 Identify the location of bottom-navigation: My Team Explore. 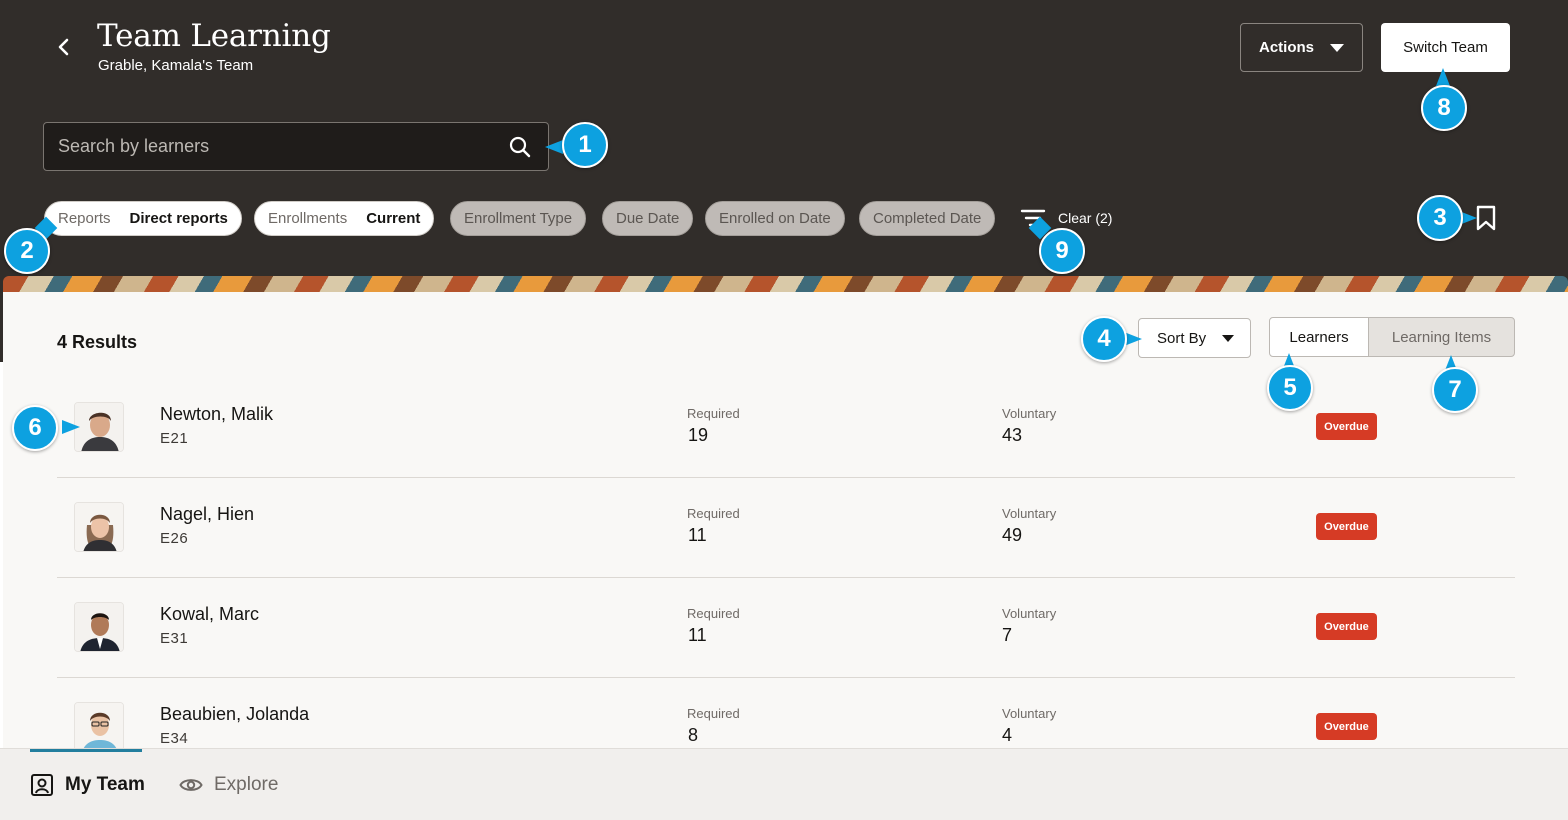
(784, 784).